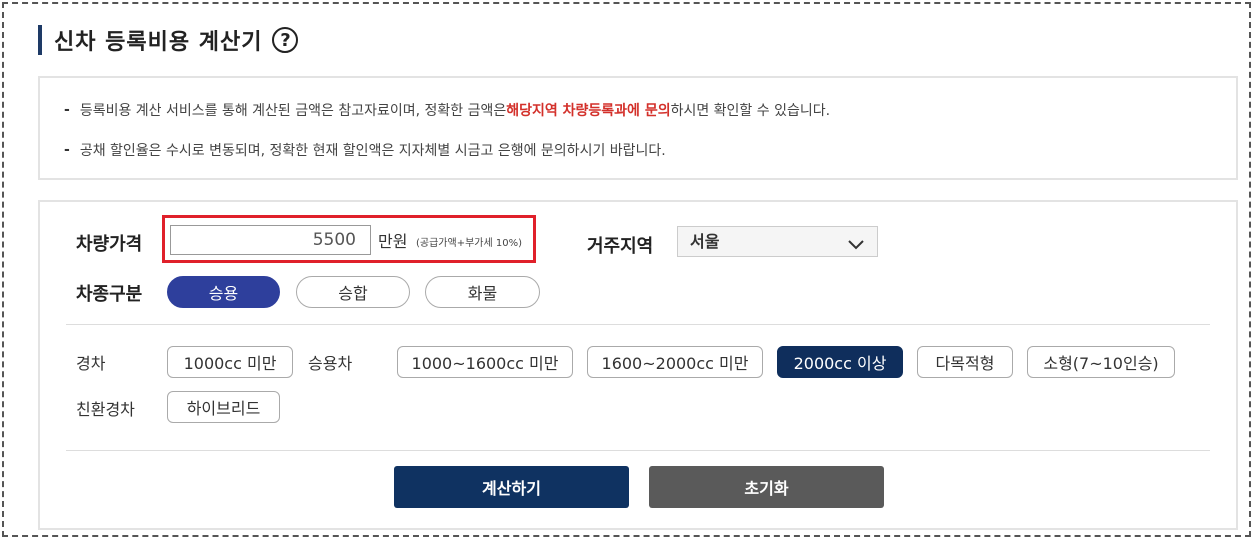 This screenshot has width=1257, height=541. Describe the element at coordinates (511, 487) in the screenshot. I see `calculate-button: 계산하기` at that location.